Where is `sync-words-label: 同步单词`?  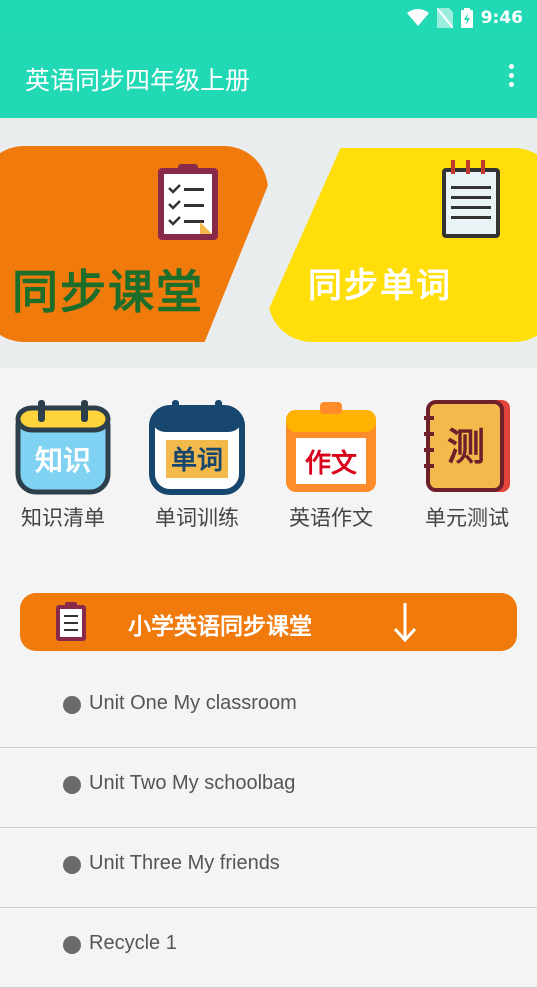 sync-words-label: 同步单词 is located at coordinates (380, 286).